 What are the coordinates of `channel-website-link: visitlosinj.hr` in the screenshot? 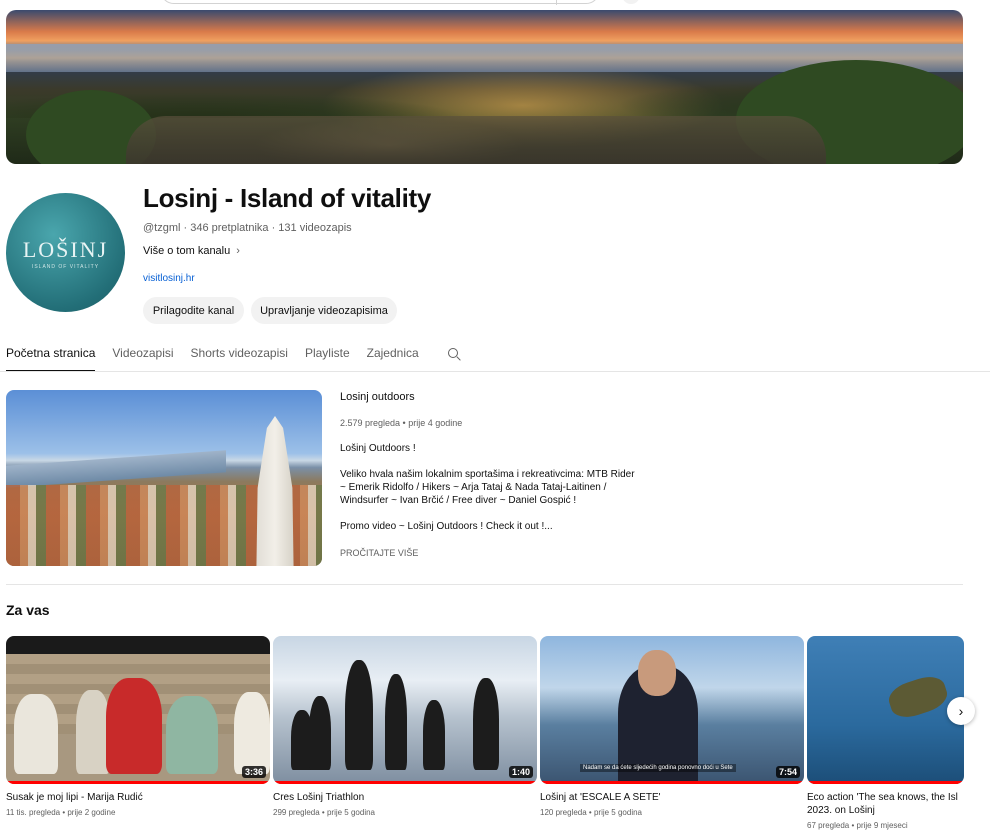 It's located at (169, 278).